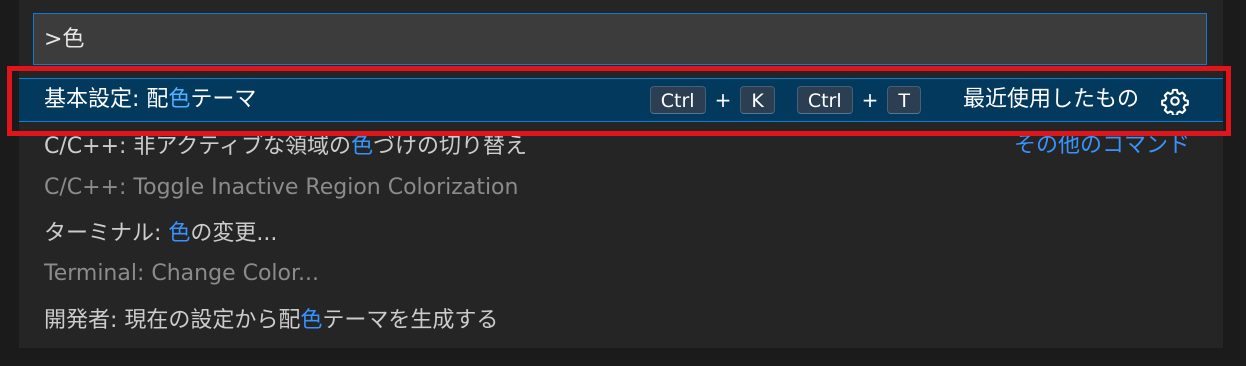  What do you see at coordinates (450, 146) in the screenshot?
I see `label-suffix: づけの切り替え` at bounding box center [450, 146].